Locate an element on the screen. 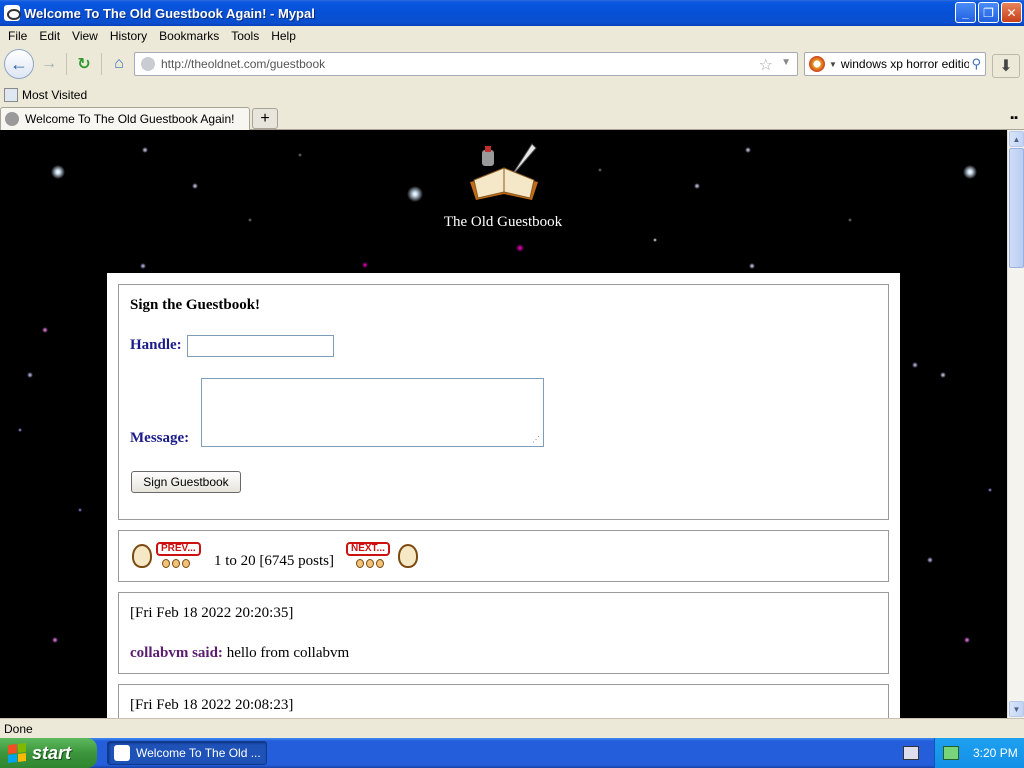 This screenshot has height=768, width=1024. tab-guestbook: Welcome To The Old Guestbook Again! is located at coordinates (125, 118).